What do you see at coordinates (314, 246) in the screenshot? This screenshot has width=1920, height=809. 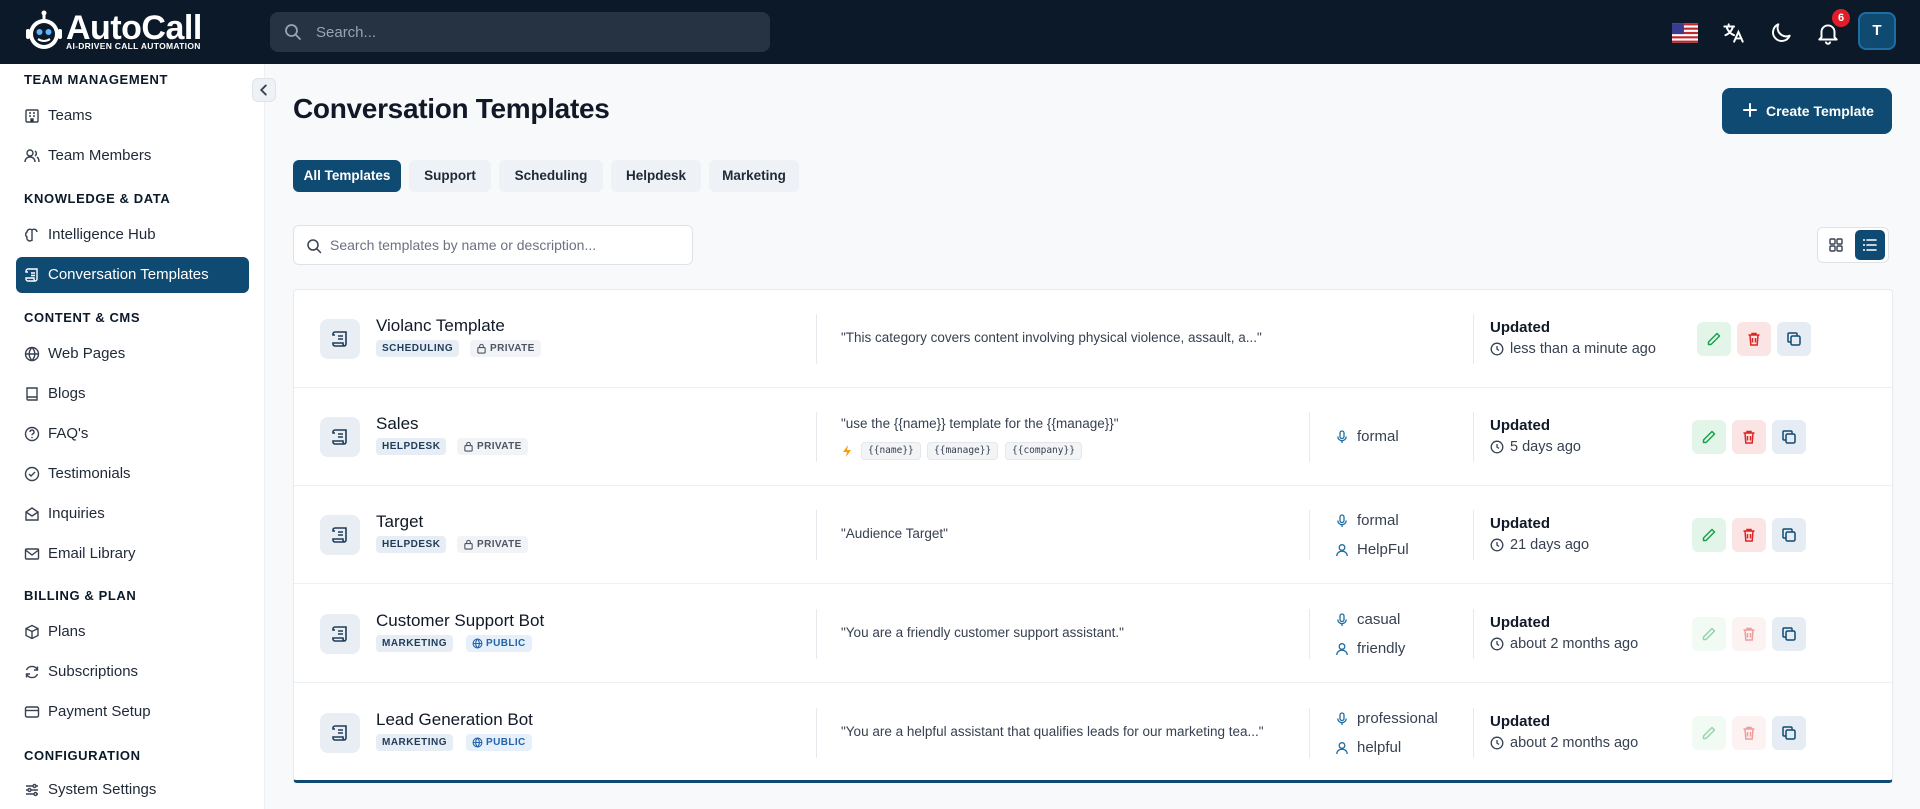 I see `search-icon` at bounding box center [314, 246].